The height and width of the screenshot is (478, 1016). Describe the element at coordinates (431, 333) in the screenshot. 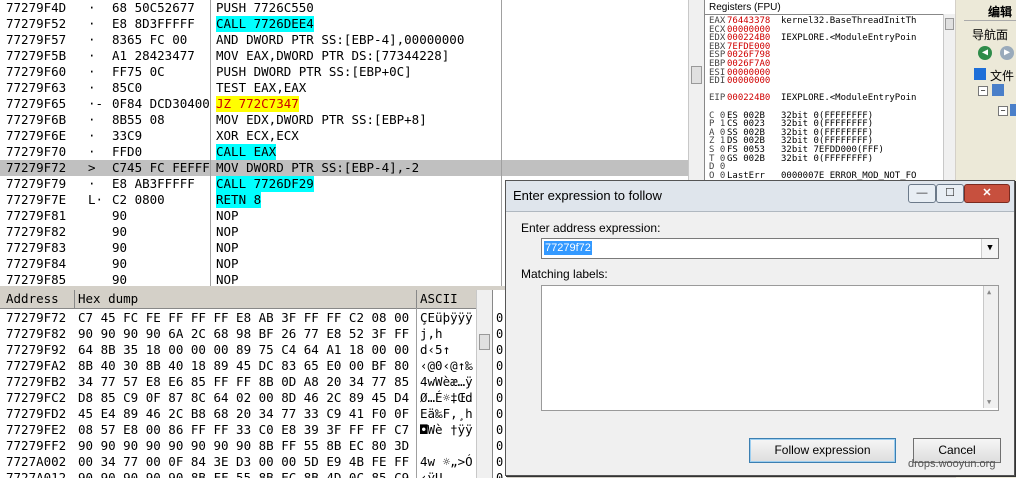

I see `hex-ascii: j,h` at that location.